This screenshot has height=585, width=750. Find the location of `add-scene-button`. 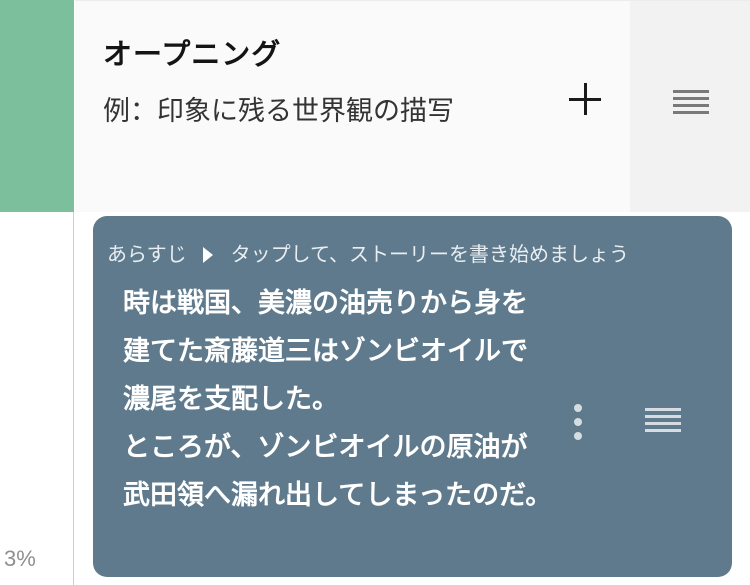

add-scene-button is located at coordinates (585, 100).